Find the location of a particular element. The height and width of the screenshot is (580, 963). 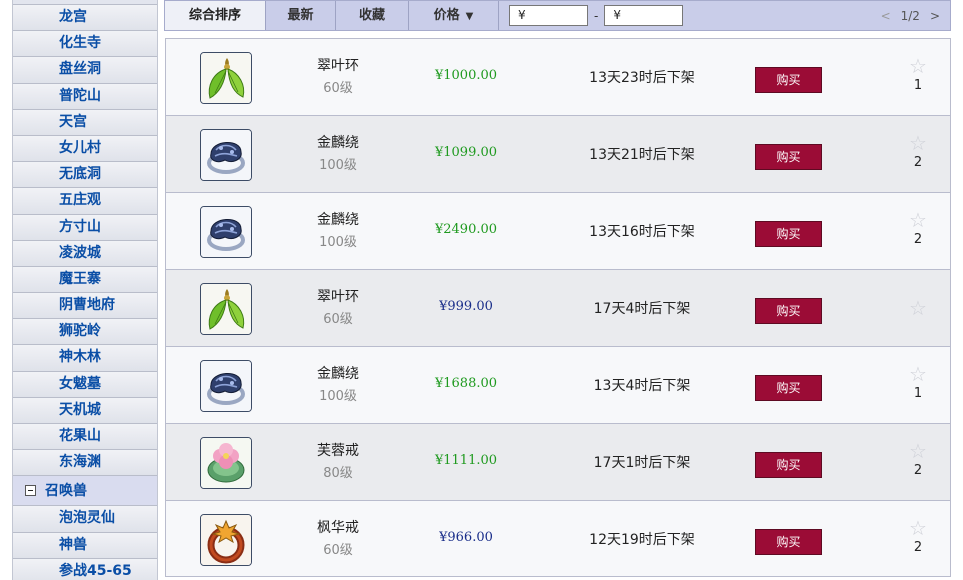

sort-toolbar: 综合排序 最新 收藏 价格 ▼ ¥ - ¥ < 1/2 > is located at coordinates (557, 15).